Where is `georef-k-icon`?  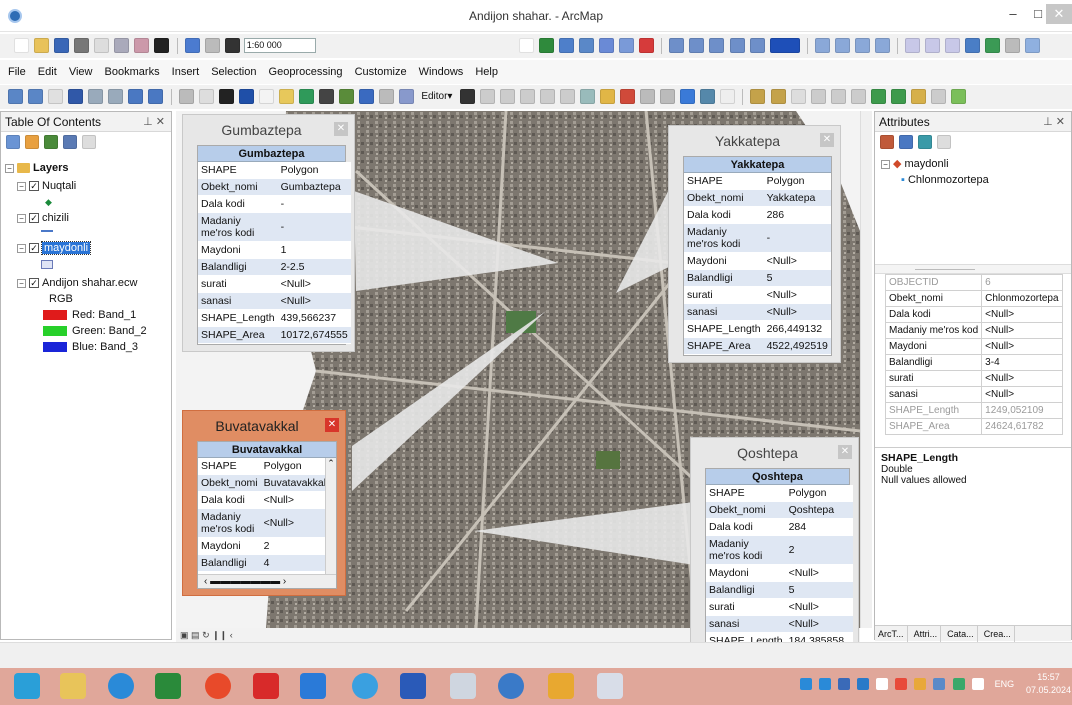
georef-k-icon is located at coordinates (959, 96).